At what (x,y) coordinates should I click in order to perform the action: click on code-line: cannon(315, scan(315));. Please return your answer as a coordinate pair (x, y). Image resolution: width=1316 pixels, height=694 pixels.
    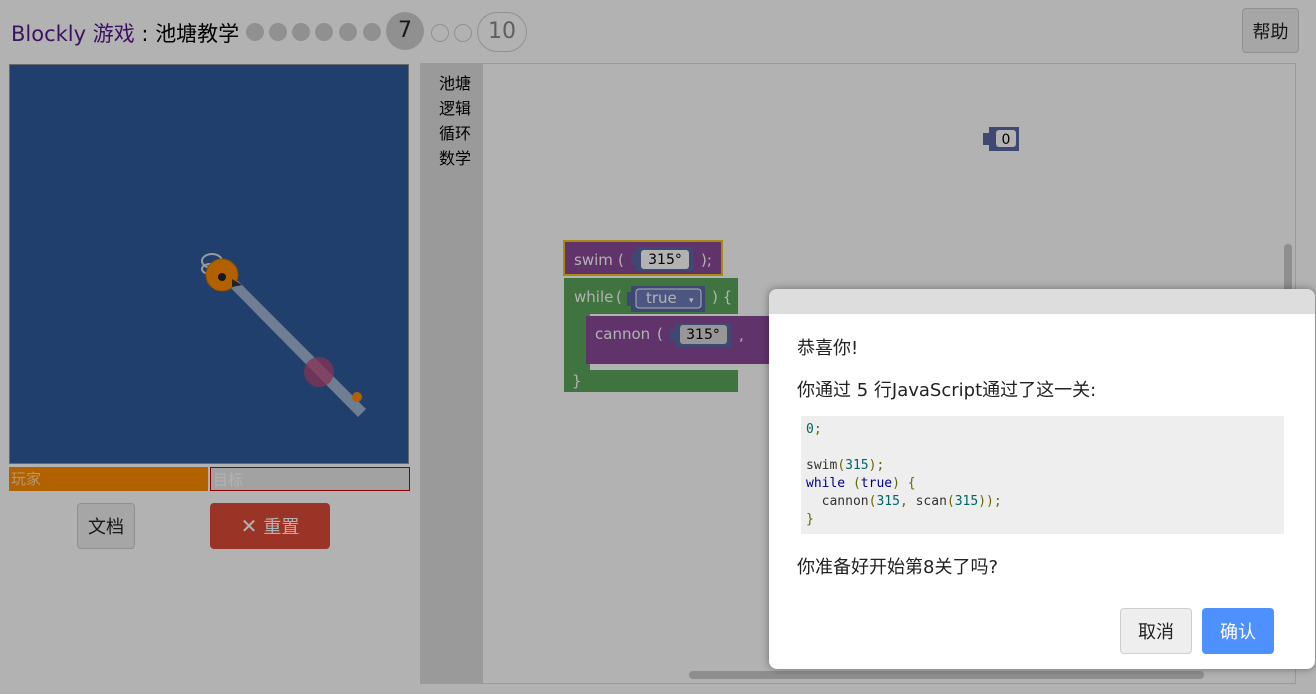
    Looking at the image, I should click on (904, 501).